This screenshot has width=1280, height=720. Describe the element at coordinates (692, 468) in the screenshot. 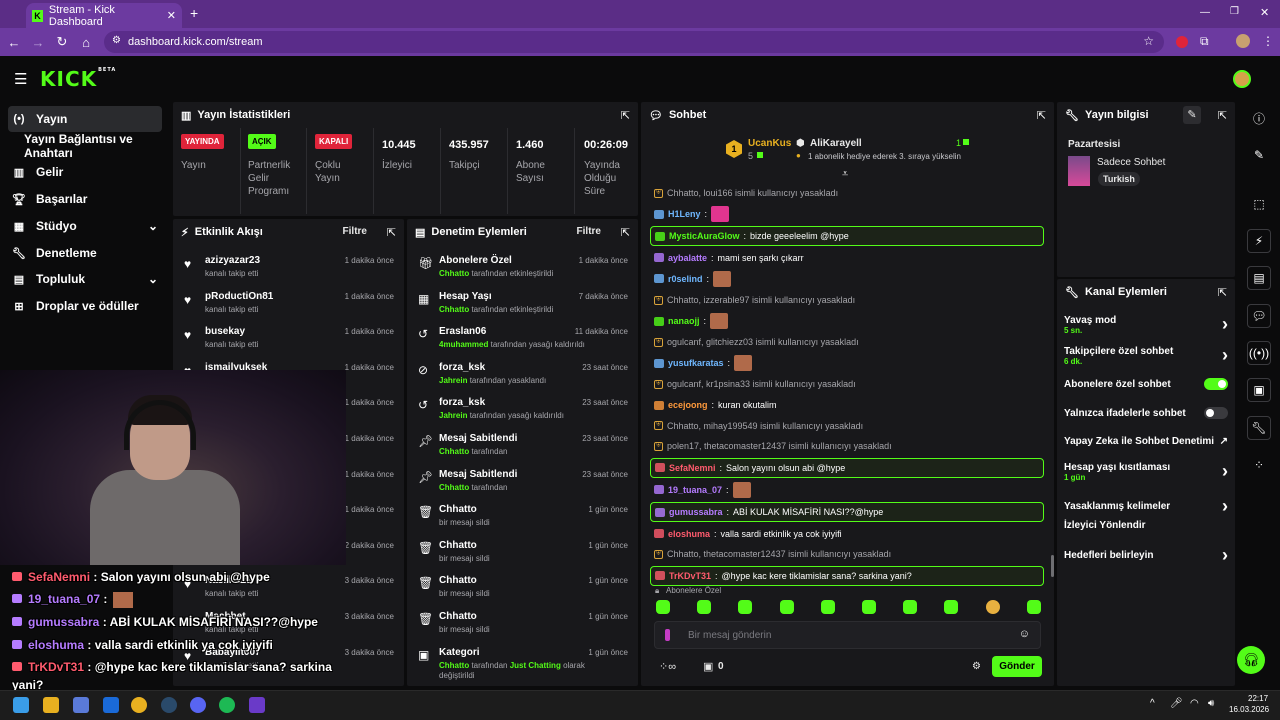

I see `chat-username: SefaNemni` at that location.